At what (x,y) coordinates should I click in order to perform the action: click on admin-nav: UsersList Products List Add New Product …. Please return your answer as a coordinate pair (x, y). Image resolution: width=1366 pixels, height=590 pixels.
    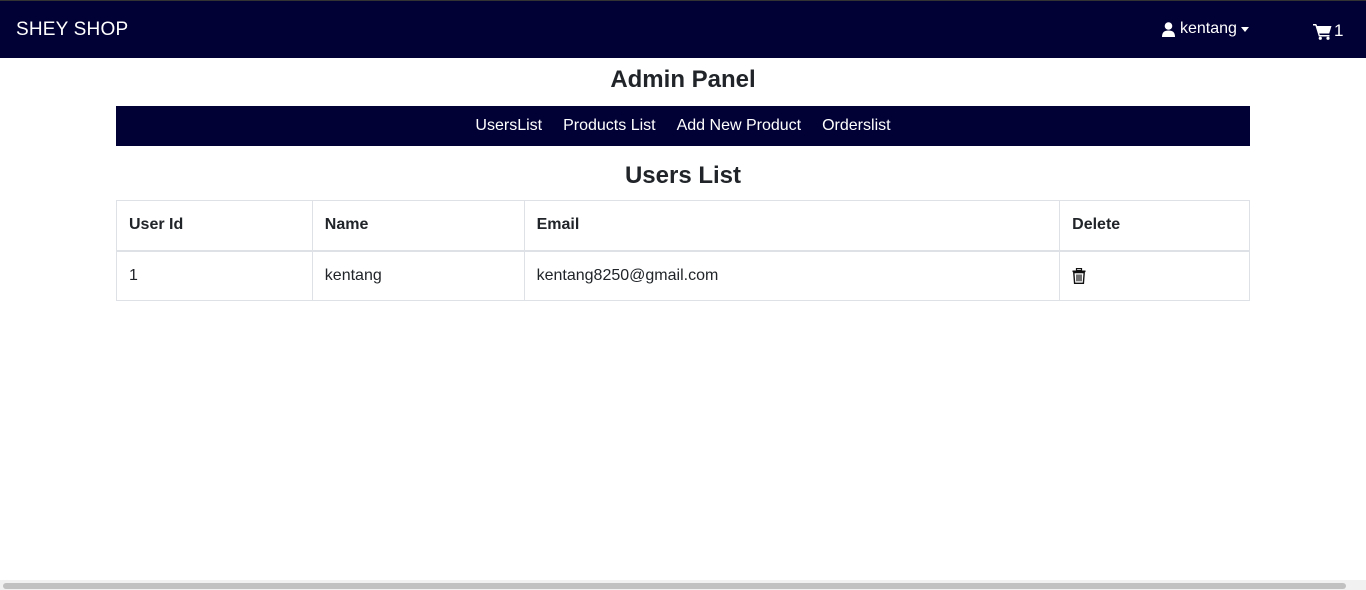
    Looking at the image, I should click on (683, 126).